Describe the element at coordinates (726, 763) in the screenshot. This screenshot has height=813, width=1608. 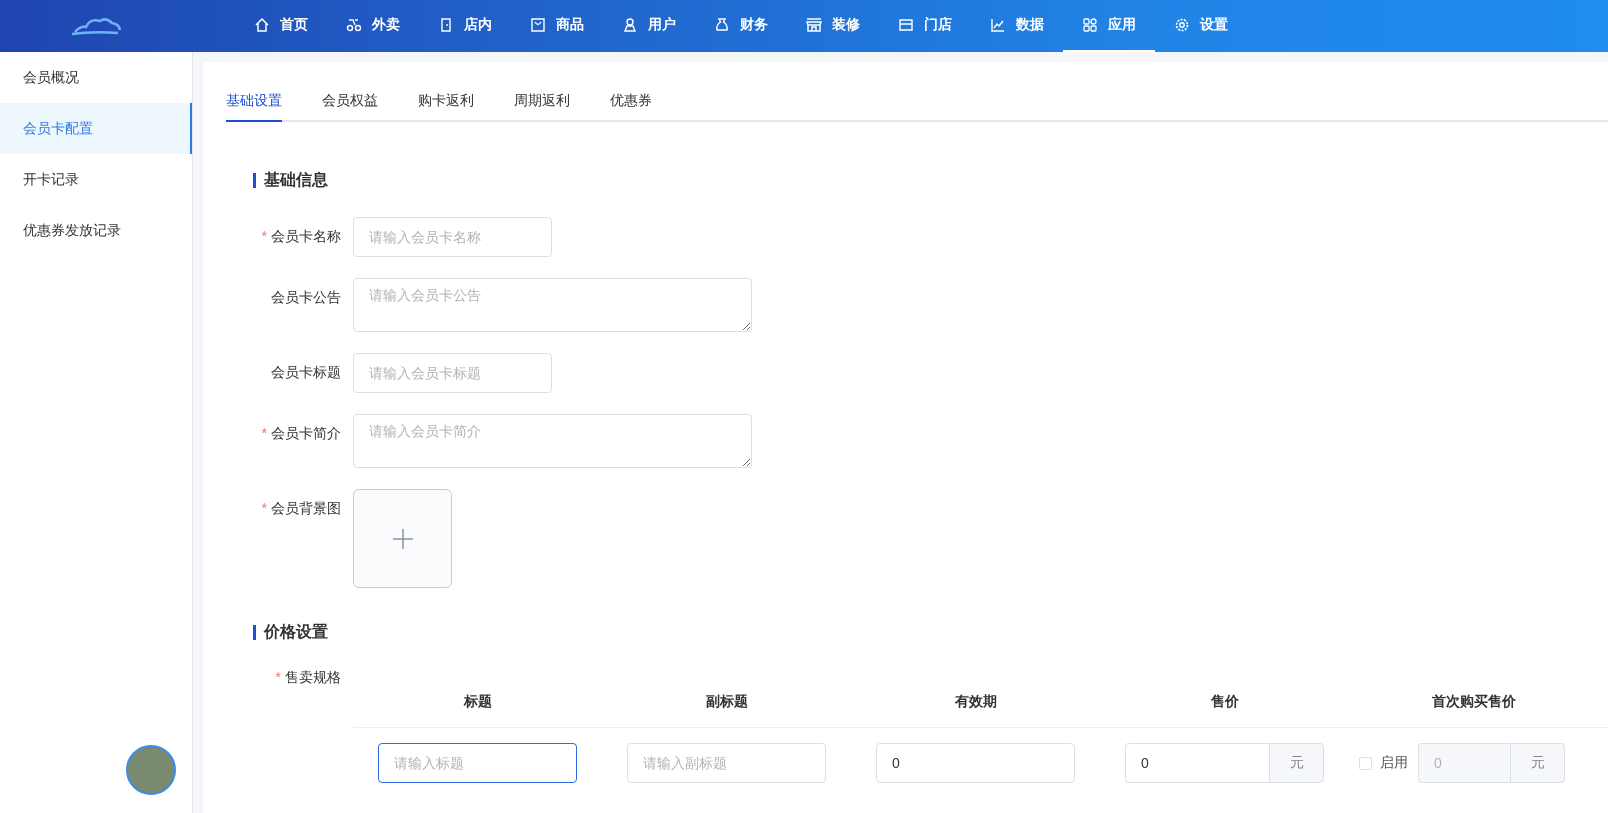
I see `subtitle-input-field: 请输入副标题` at that location.